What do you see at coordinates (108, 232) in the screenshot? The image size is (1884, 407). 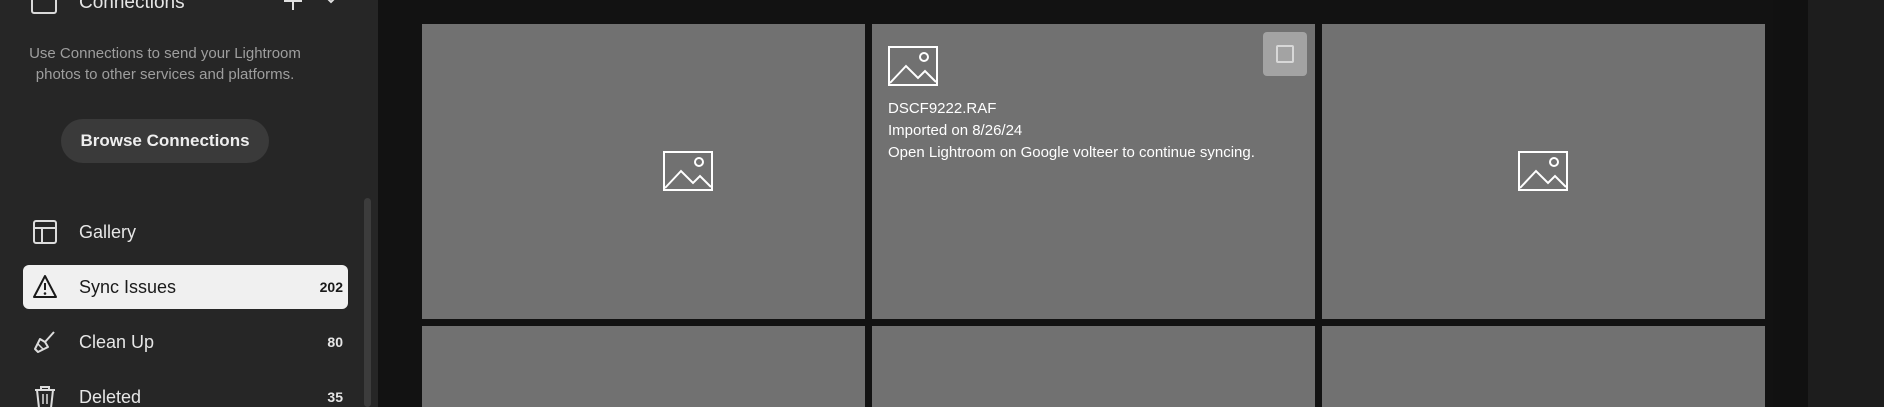 I see `sidebar-item-label: Gallery` at bounding box center [108, 232].